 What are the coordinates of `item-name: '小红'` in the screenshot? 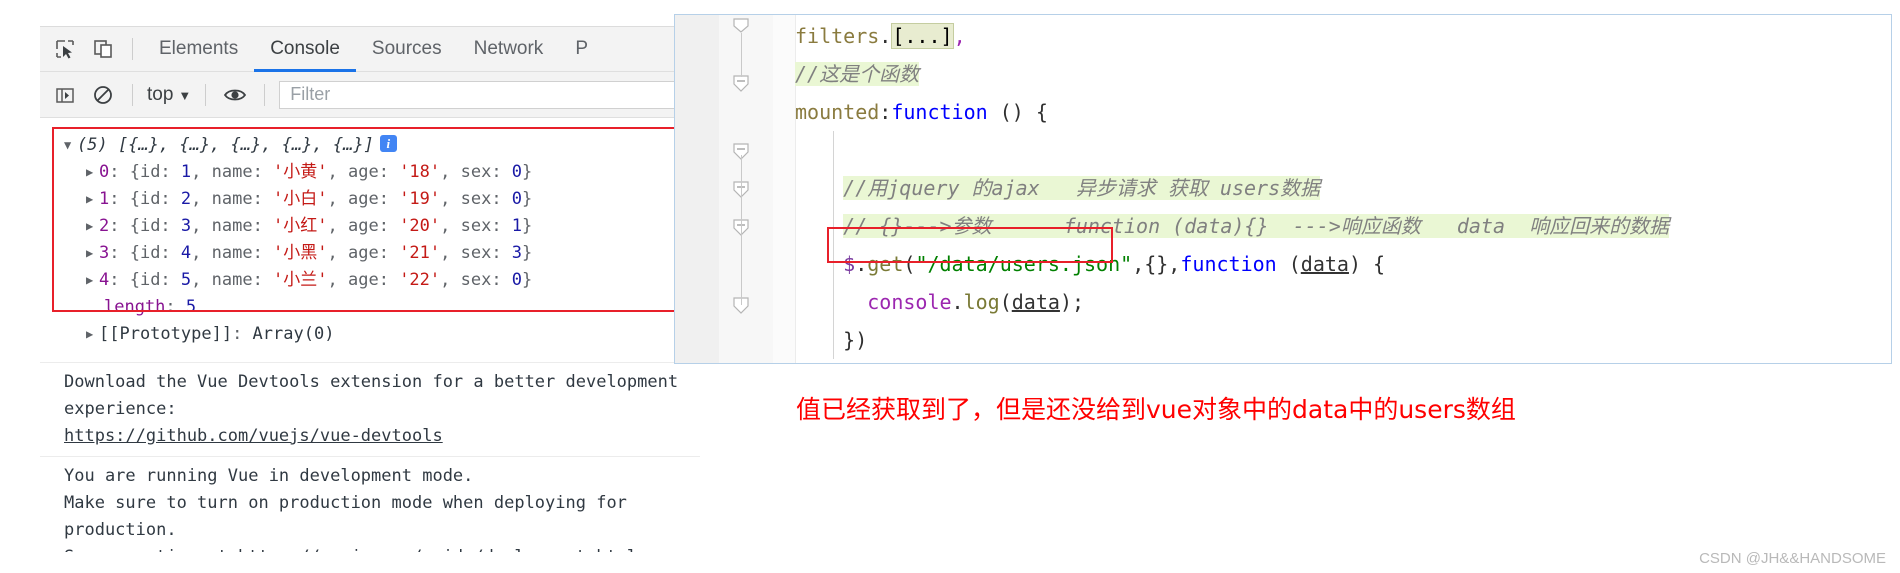 It's located at (300, 226).